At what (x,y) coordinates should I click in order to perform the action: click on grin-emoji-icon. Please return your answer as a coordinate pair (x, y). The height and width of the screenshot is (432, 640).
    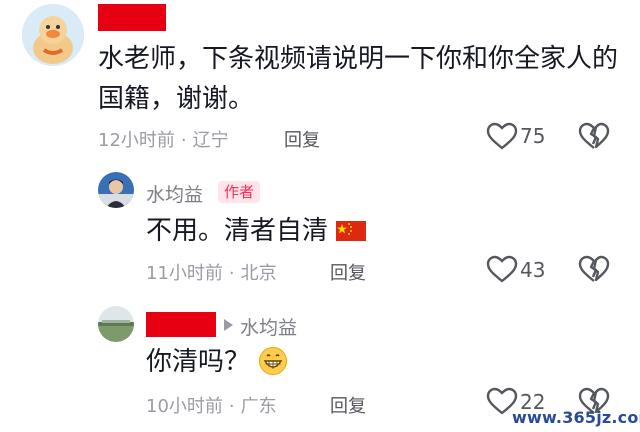
    Looking at the image, I should click on (273, 361).